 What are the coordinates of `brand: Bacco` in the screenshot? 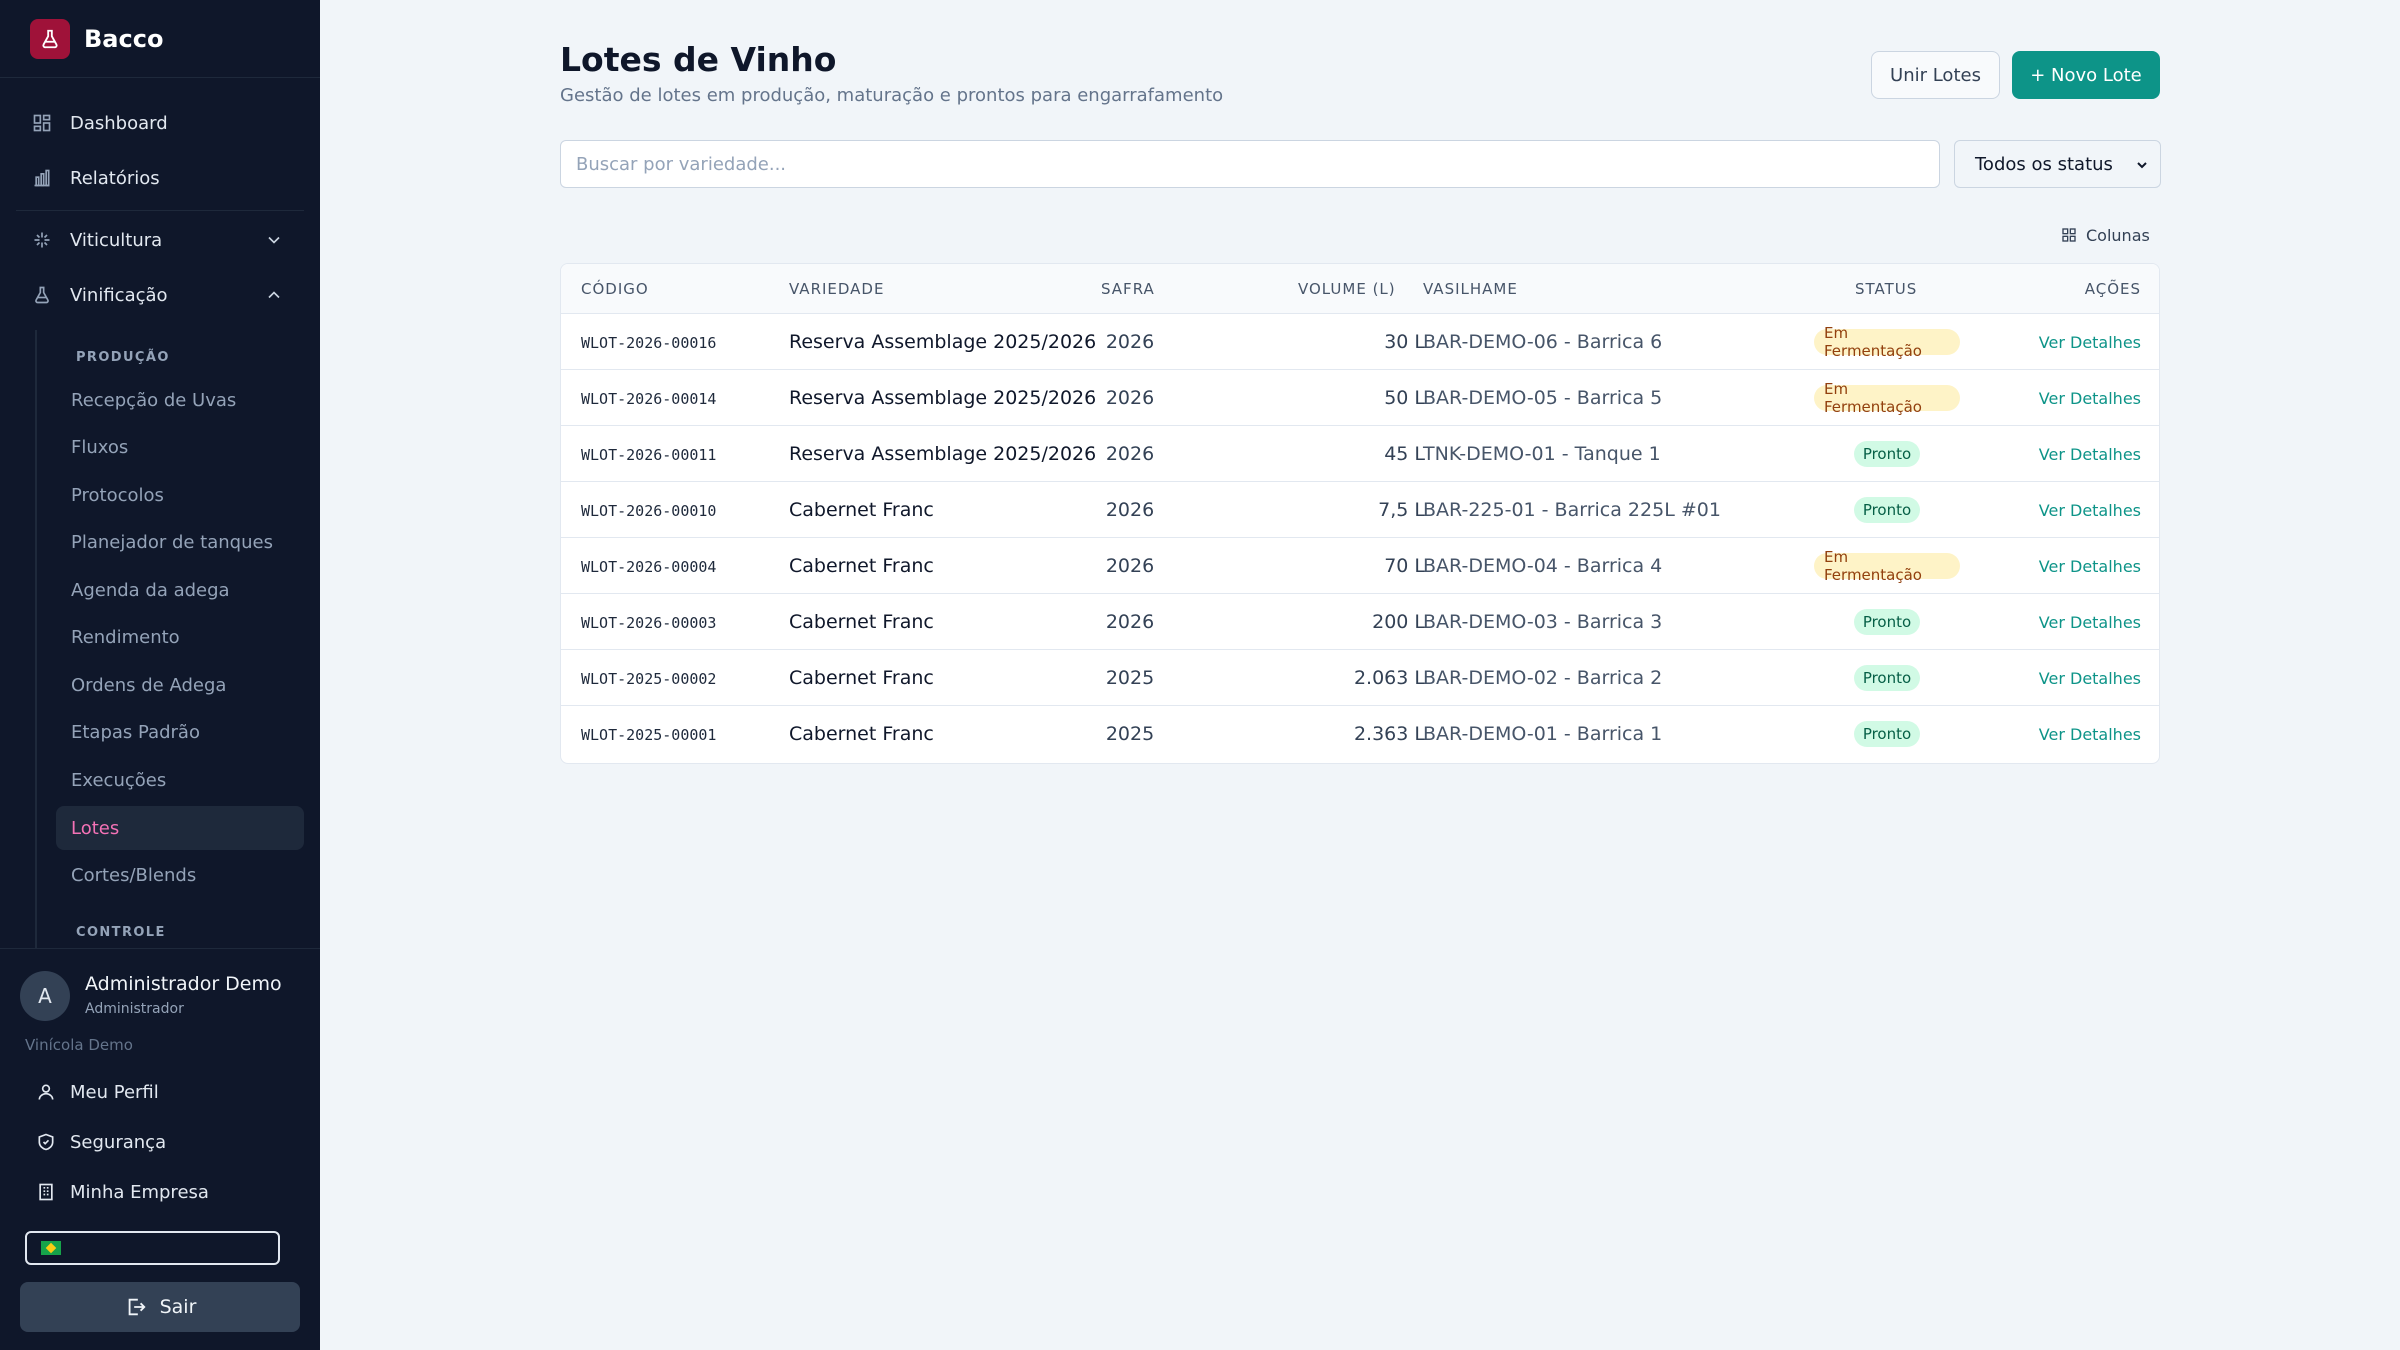 It's located at (160, 39).